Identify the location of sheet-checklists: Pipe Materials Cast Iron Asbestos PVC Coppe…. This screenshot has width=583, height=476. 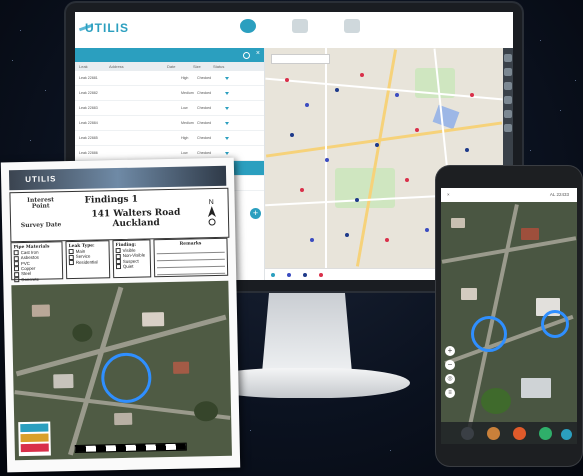
(119, 260).